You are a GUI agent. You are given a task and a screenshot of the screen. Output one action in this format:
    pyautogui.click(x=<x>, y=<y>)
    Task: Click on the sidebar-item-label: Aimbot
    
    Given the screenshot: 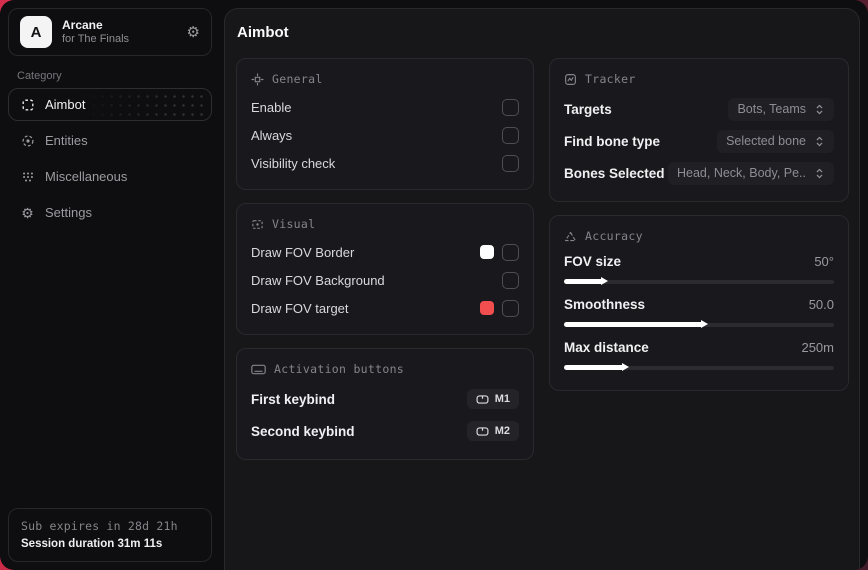 What is the action you would take?
    pyautogui.click(x=65, y=104)
    